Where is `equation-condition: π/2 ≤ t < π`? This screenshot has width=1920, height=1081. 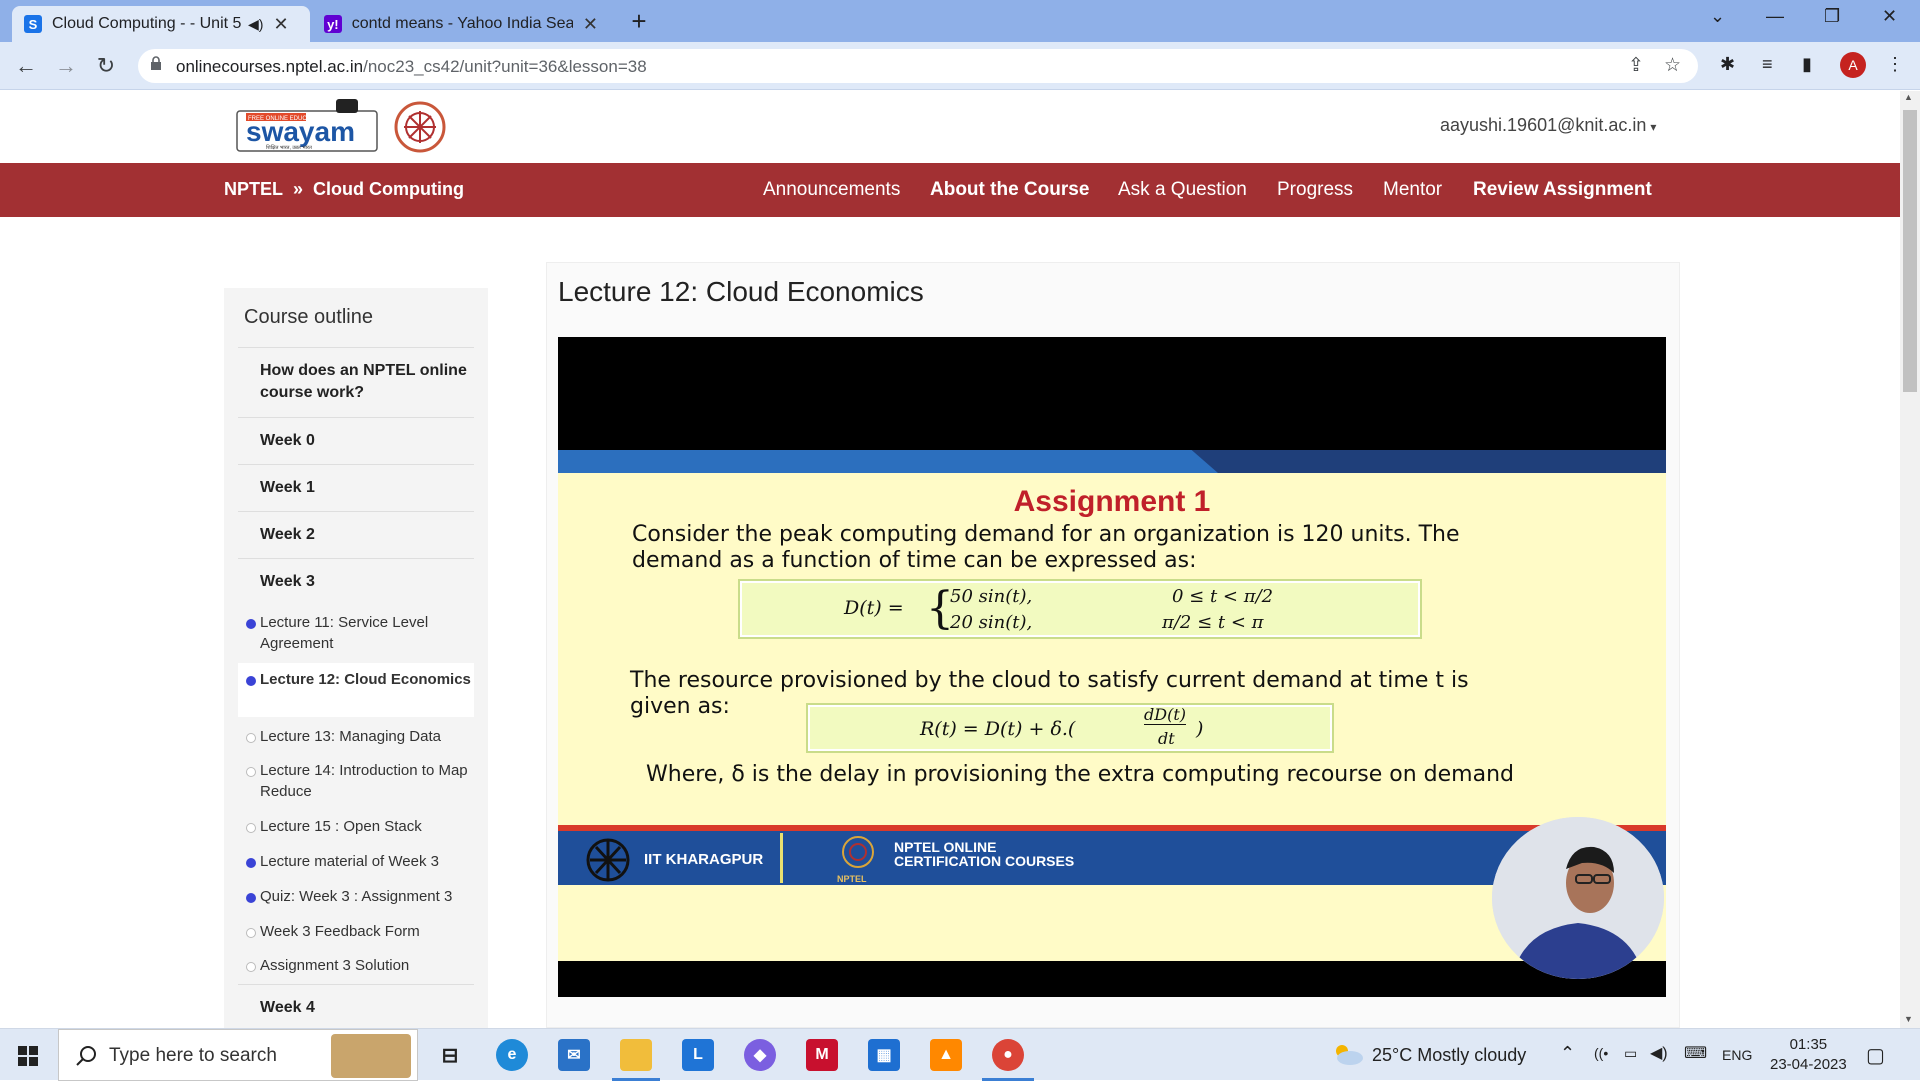 equation-condition: π/2 ≤ t < π is located at coordinates (1213, 622).